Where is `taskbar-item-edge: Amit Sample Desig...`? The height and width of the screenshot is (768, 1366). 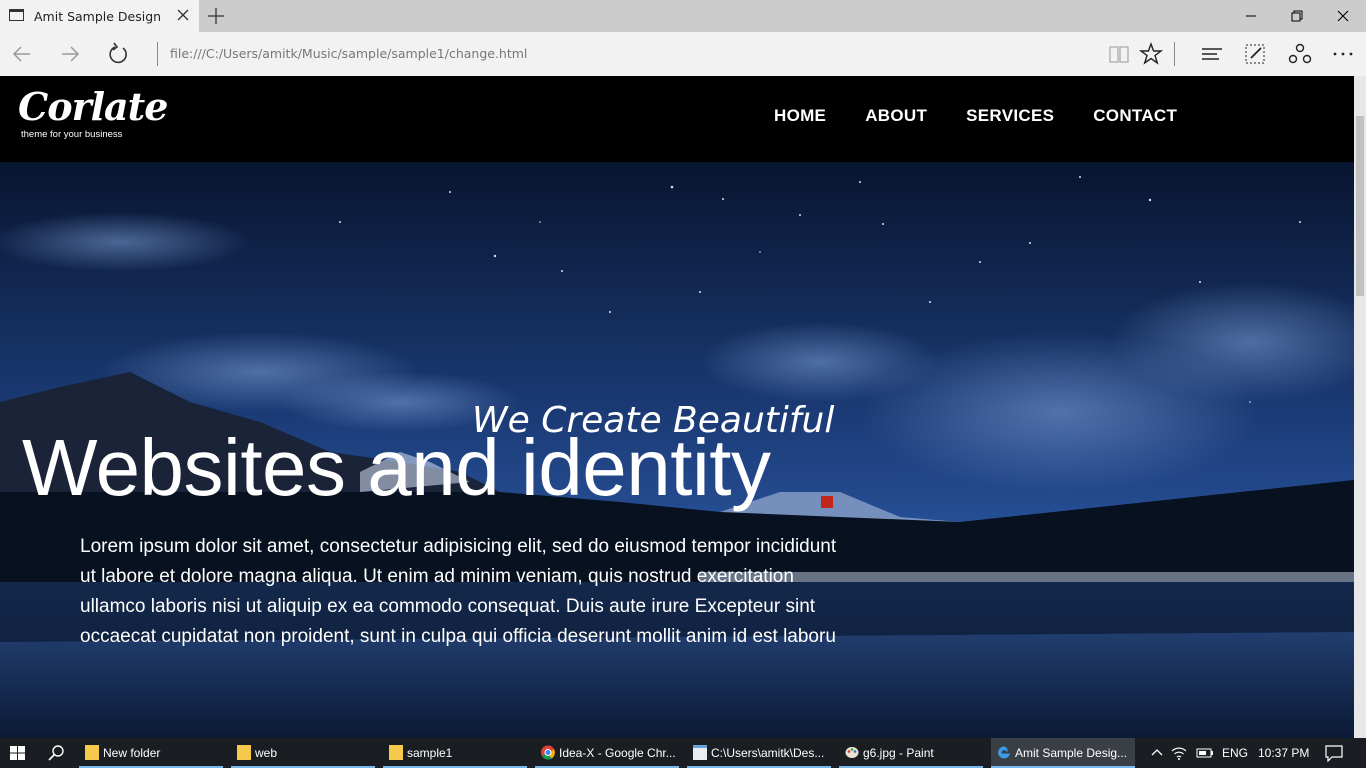
taskbar-item-edge: Amit Sample Desig... is located at coordinates (1063, 753).